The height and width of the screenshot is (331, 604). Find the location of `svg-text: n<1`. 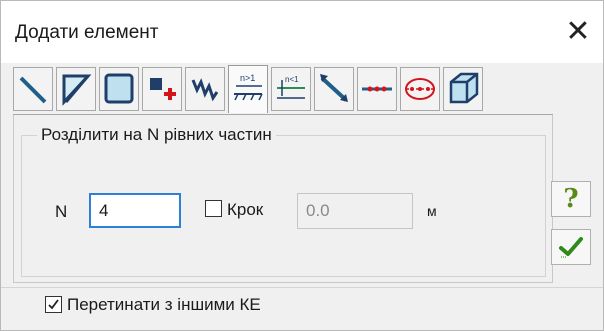

svg-text: n<1 is located at coordinates (292, 79).